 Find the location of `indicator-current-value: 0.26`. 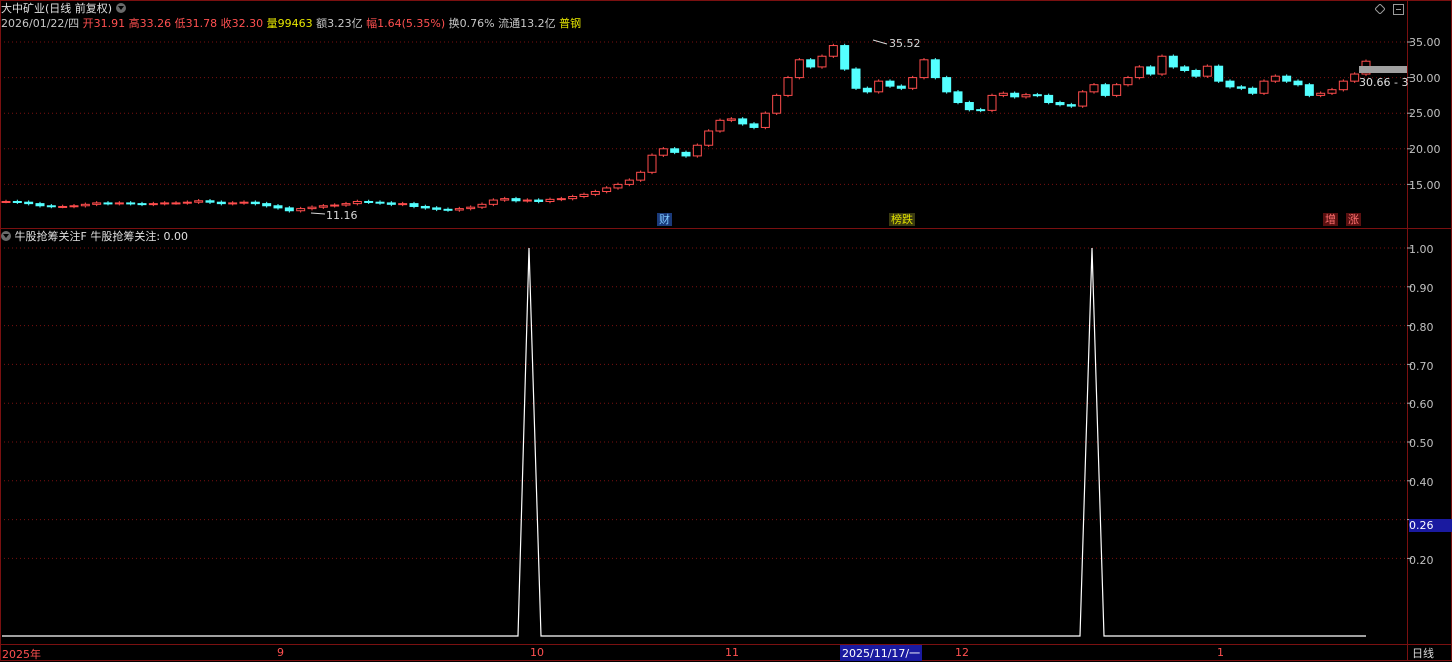

indicator-current-value: 0.26 is located at coordinates (1430, 525).